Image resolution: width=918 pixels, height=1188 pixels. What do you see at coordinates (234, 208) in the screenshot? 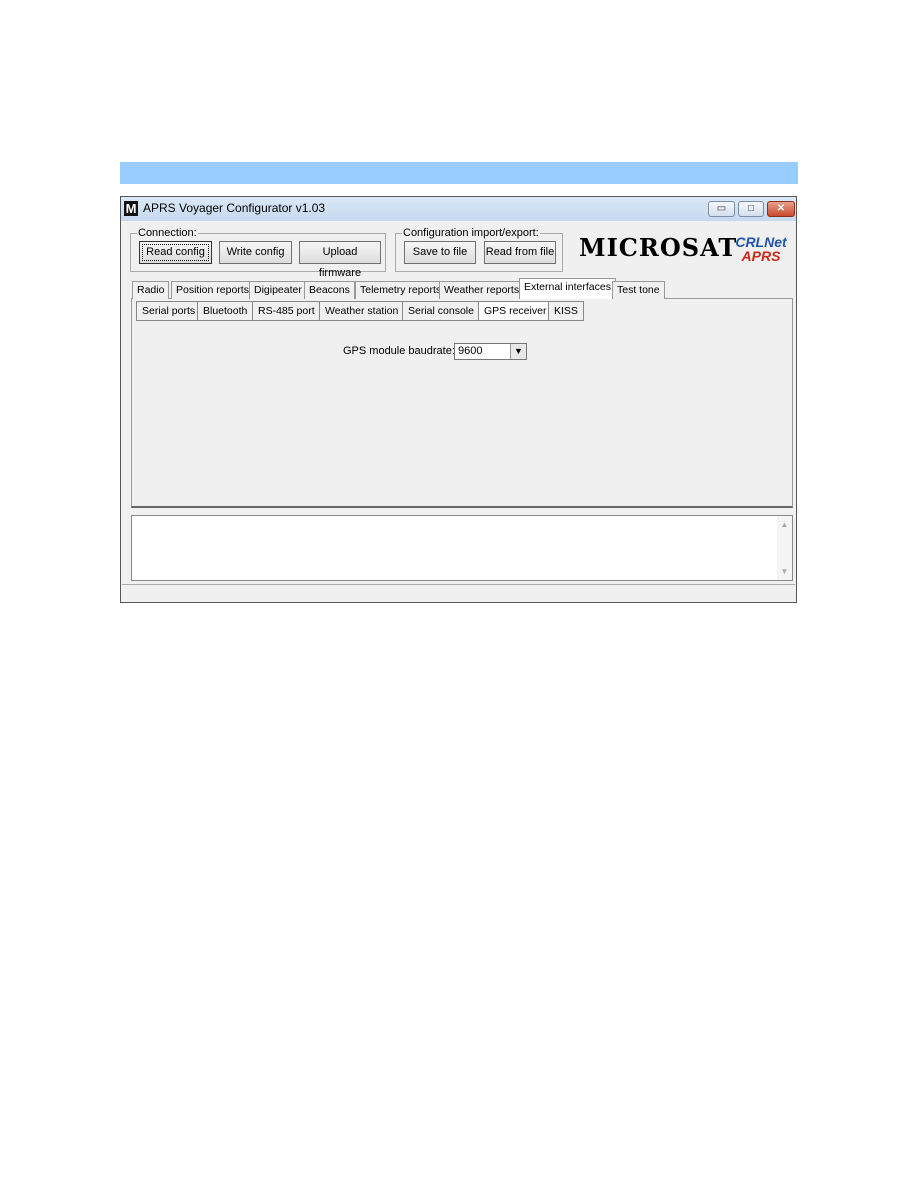
I see `window-title: APRS Voyager Configurator v1.03` at bounding box center [234, 208].